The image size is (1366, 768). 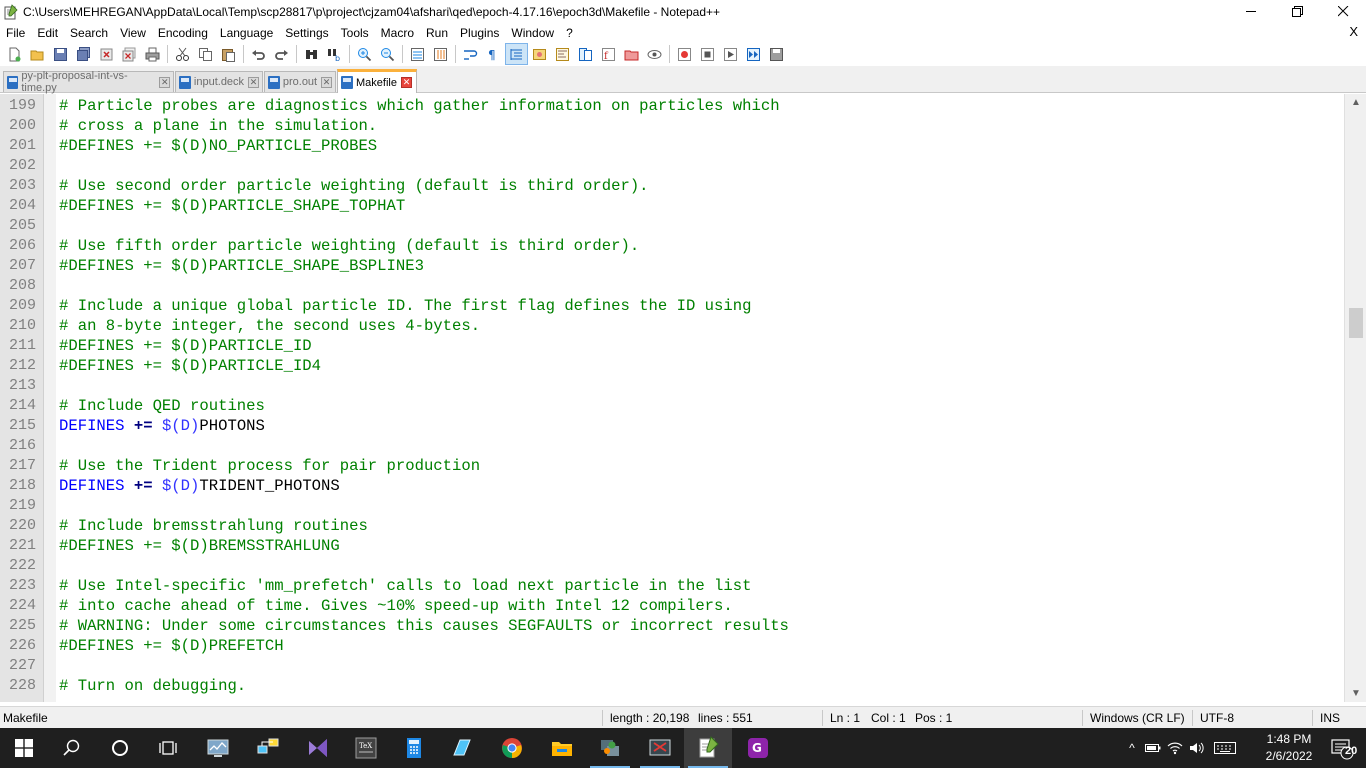 What do you see at coordinates (708, 748) in the screenshot?
I see `notepad-plus-plus-taskbar-icon` at bounding box center [708, 748].